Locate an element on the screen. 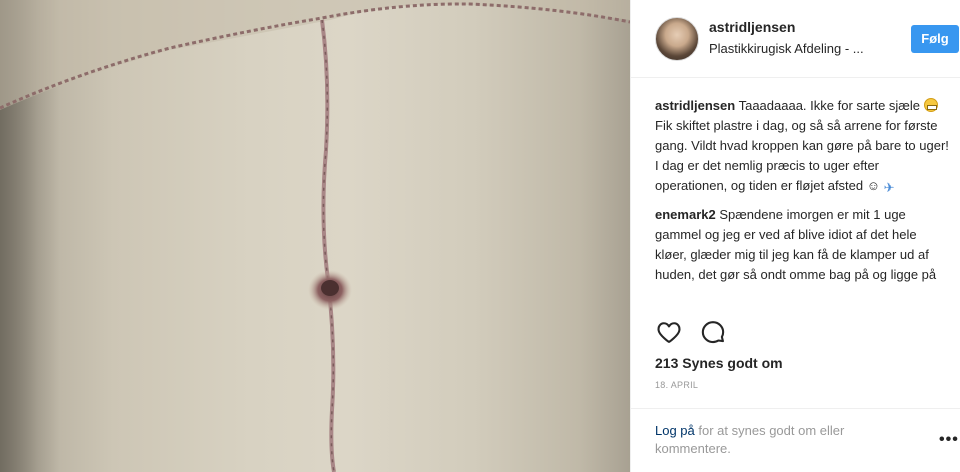 The height and width of the screenshot is (472, 960). comment-author: enemark2 is located at coordinates (685, 214).